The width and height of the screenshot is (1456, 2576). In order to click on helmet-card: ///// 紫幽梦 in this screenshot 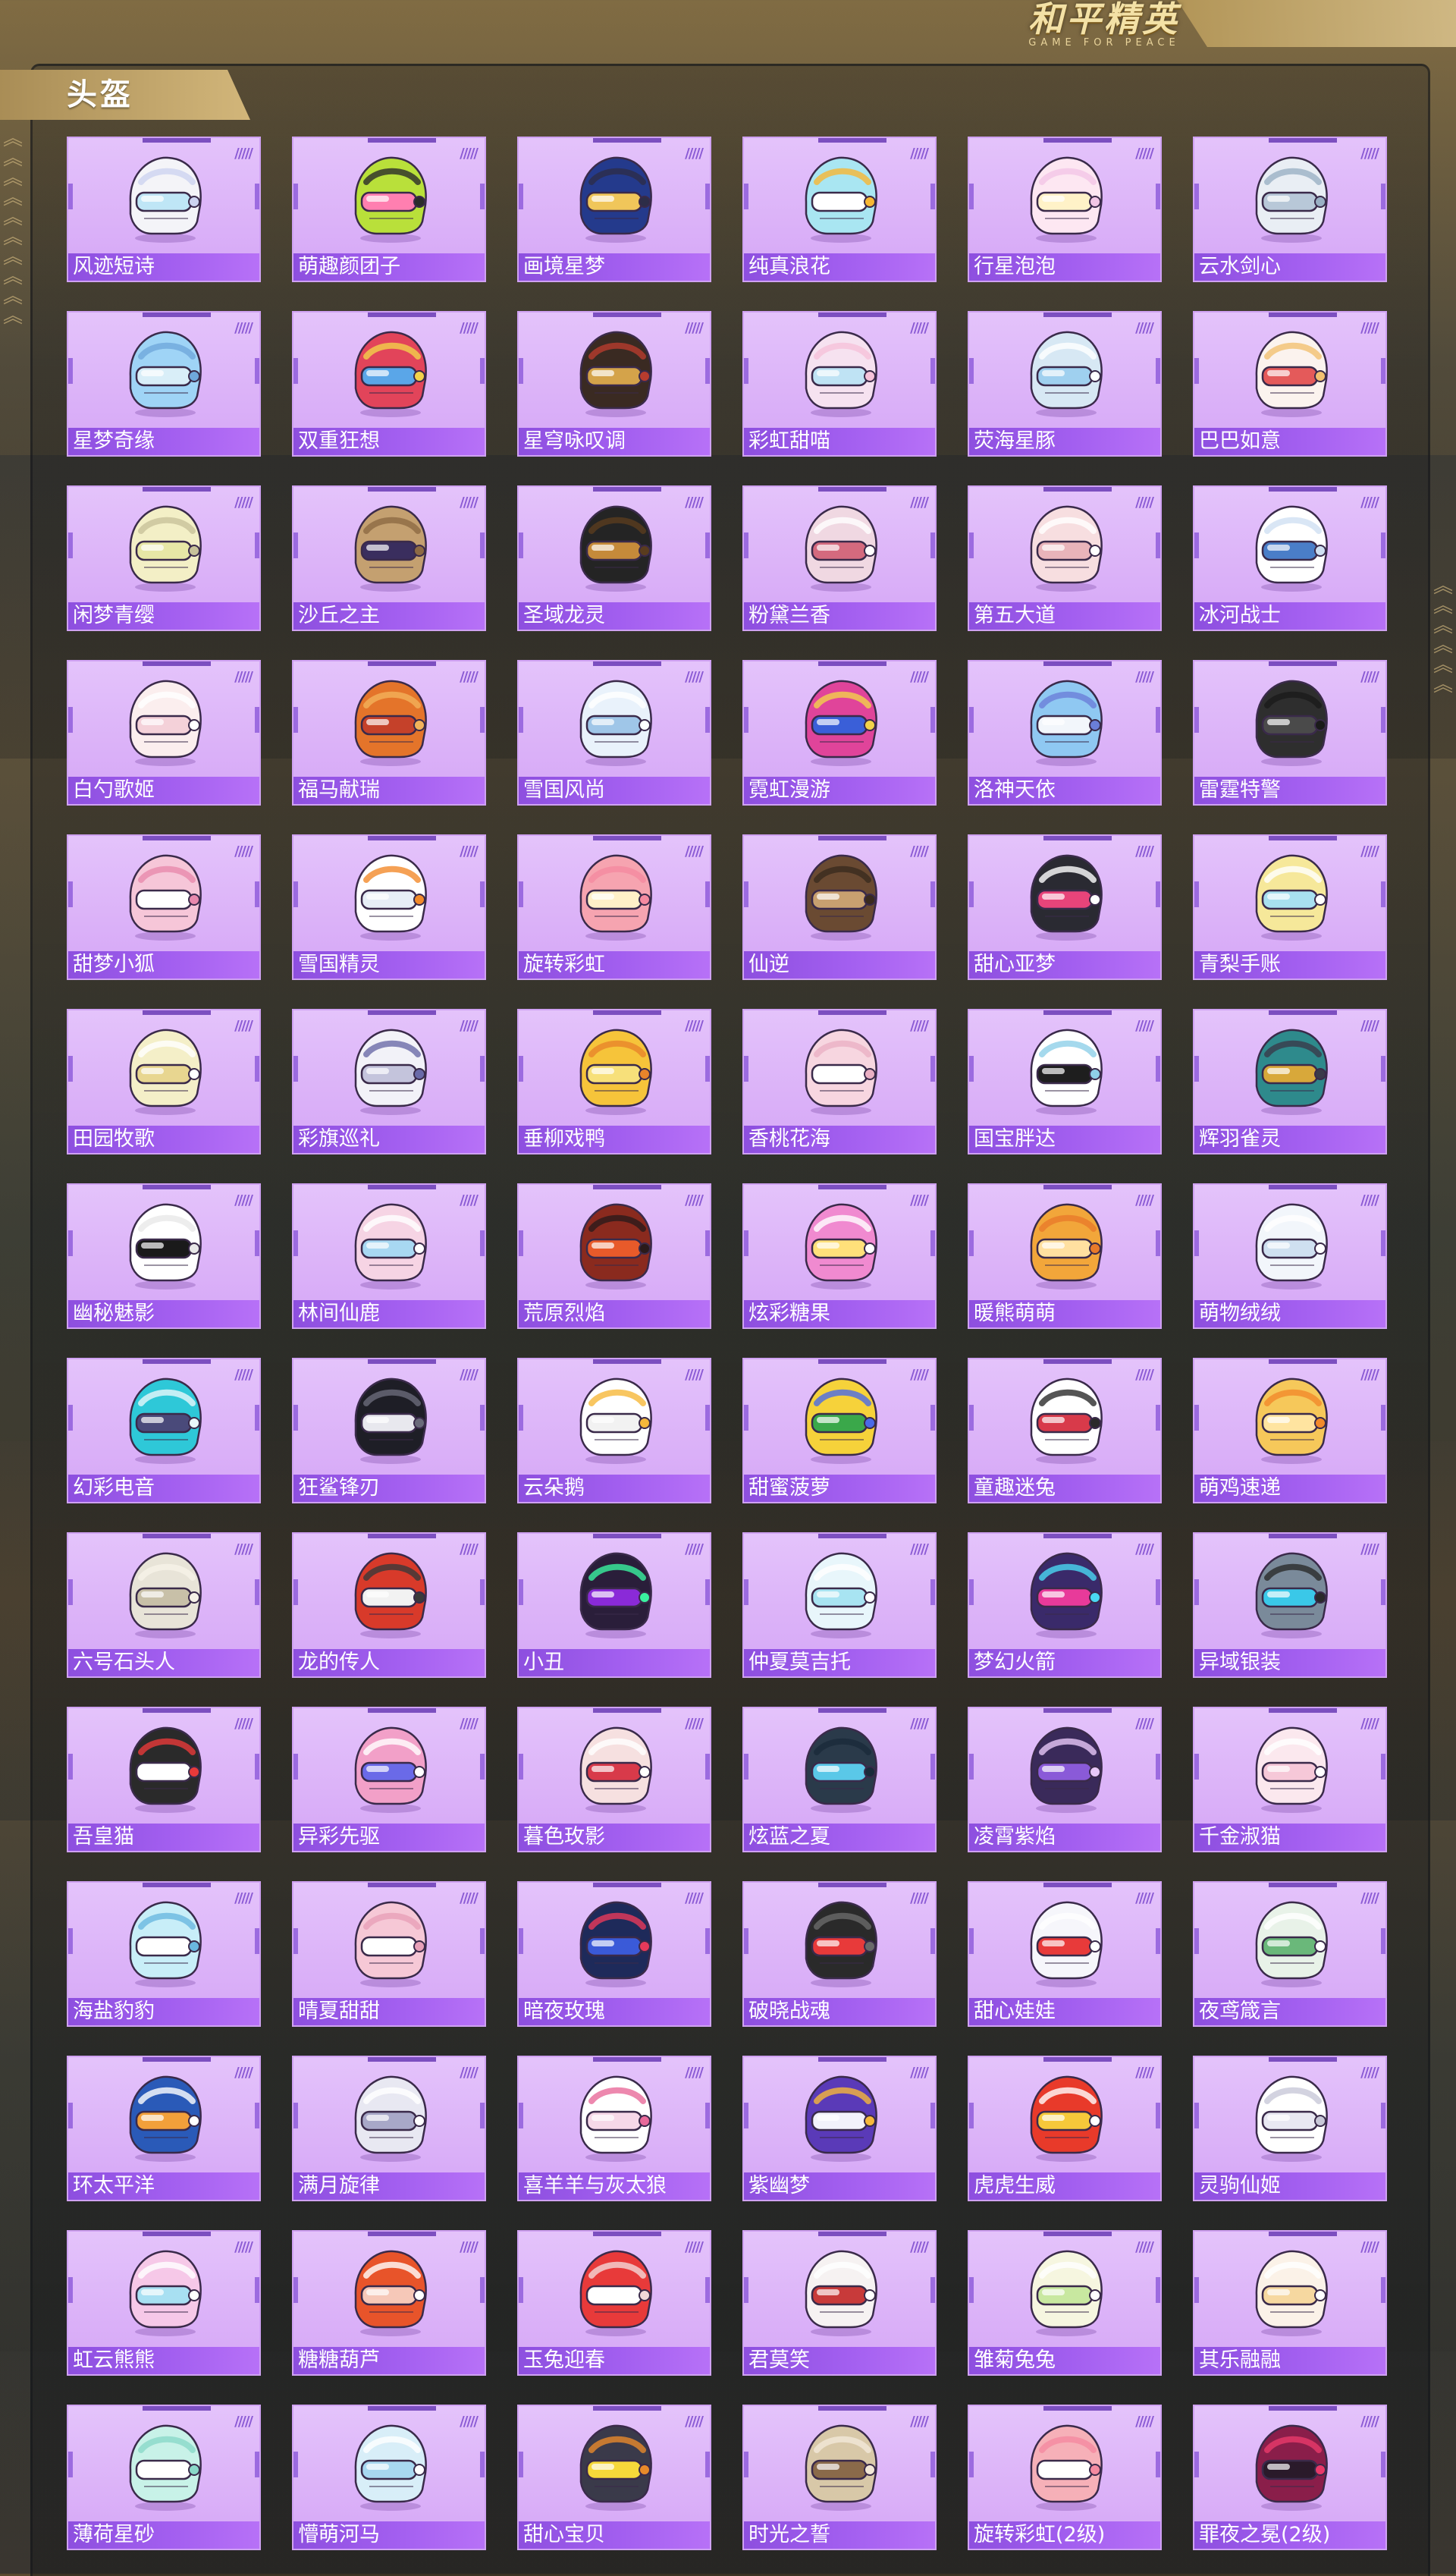, I will do `click(839, 2128)`.